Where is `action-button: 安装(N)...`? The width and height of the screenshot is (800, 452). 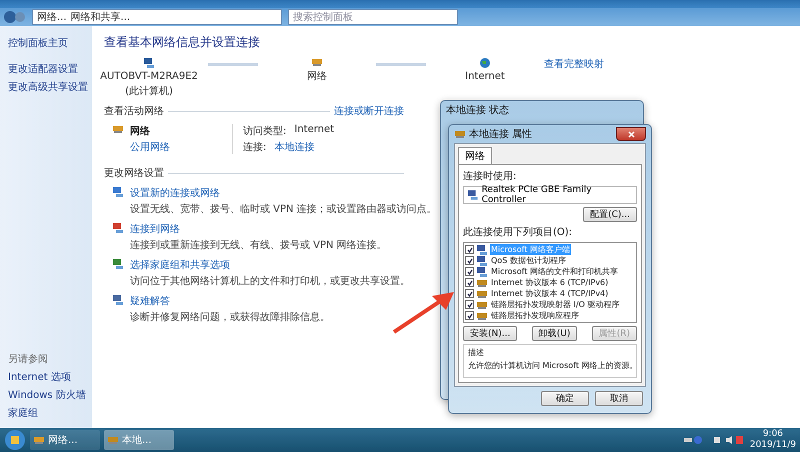
action-button: 安装(N)... is located at coordinates (490, 333).